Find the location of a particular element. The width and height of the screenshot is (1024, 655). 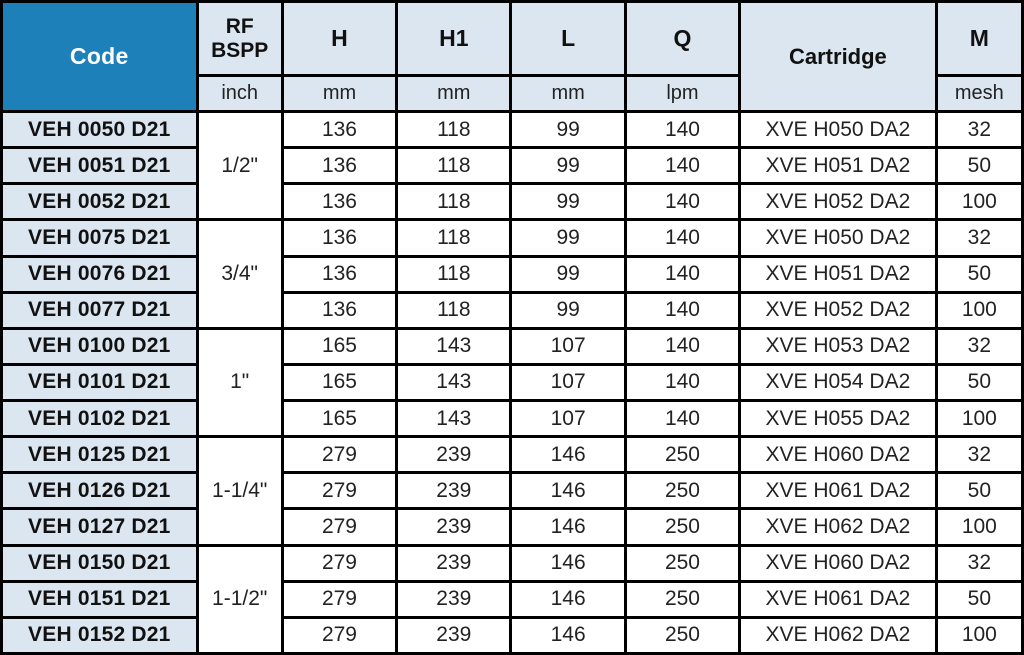

column-header-l: L is located at coordinates (568, 38).